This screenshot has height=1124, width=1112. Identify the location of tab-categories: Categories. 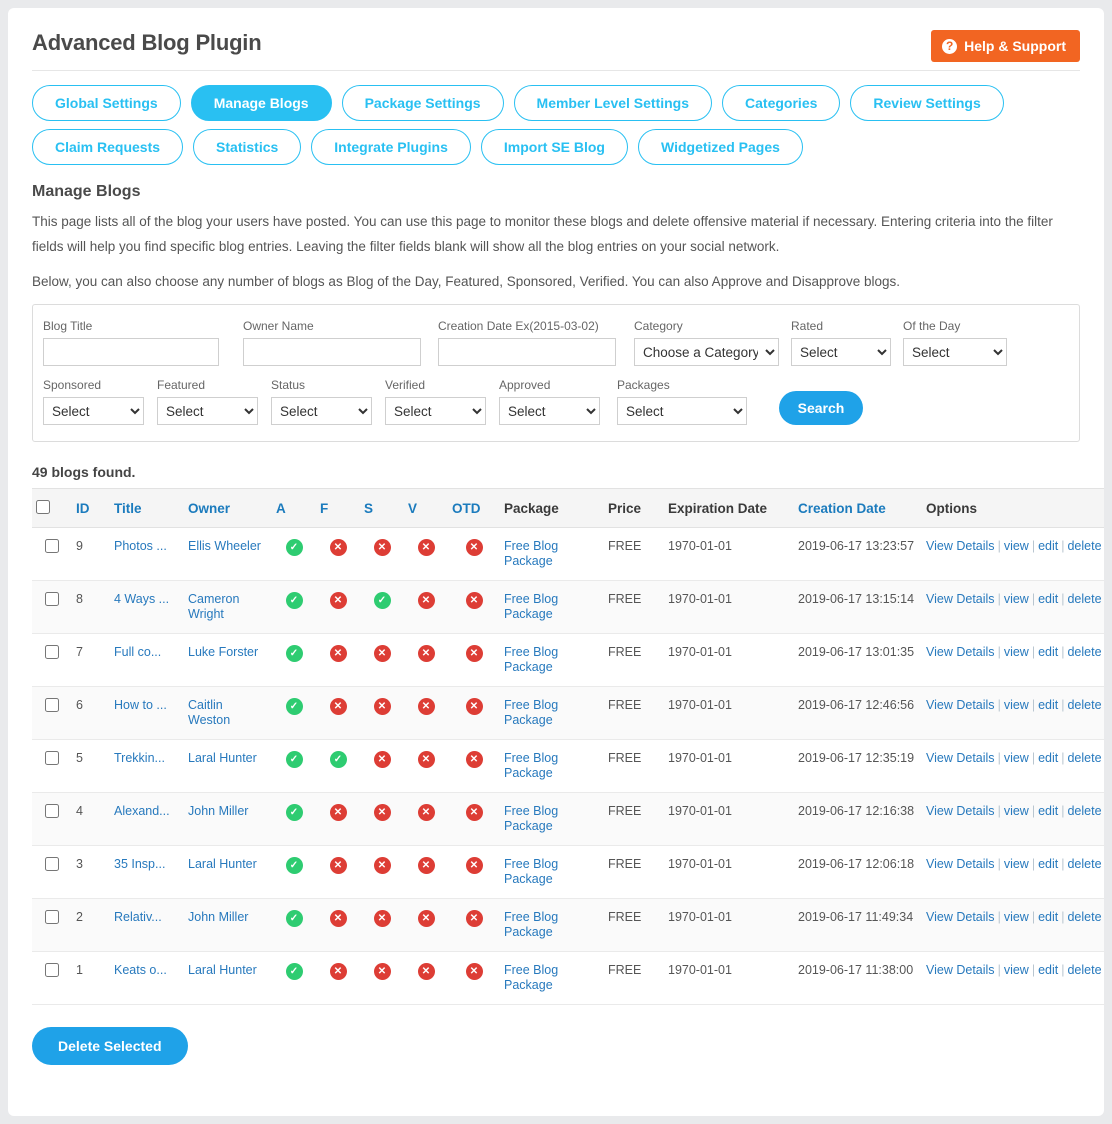
(781, 103).